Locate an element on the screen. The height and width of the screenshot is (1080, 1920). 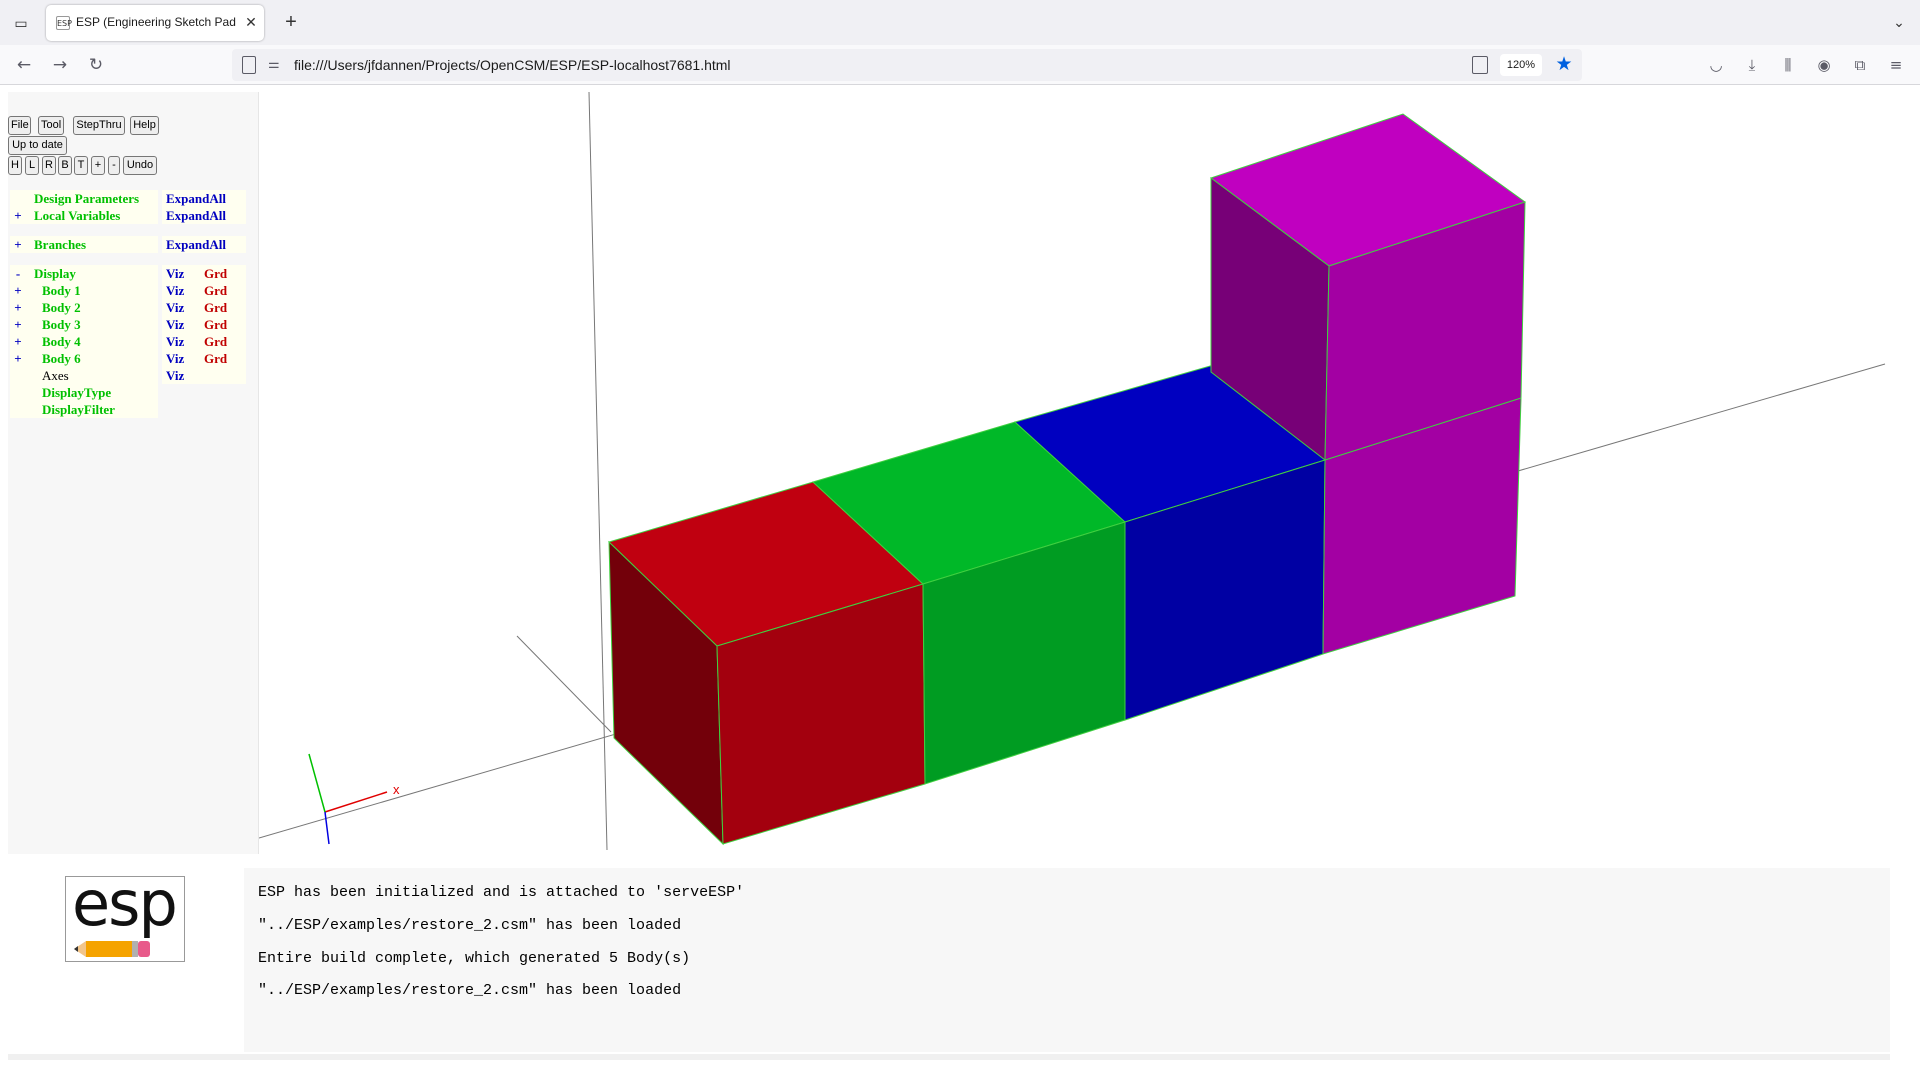
browser-tab: ESP ESP (Engineering Sketch Pad, V ✕ is located at coordinates (155, 23).